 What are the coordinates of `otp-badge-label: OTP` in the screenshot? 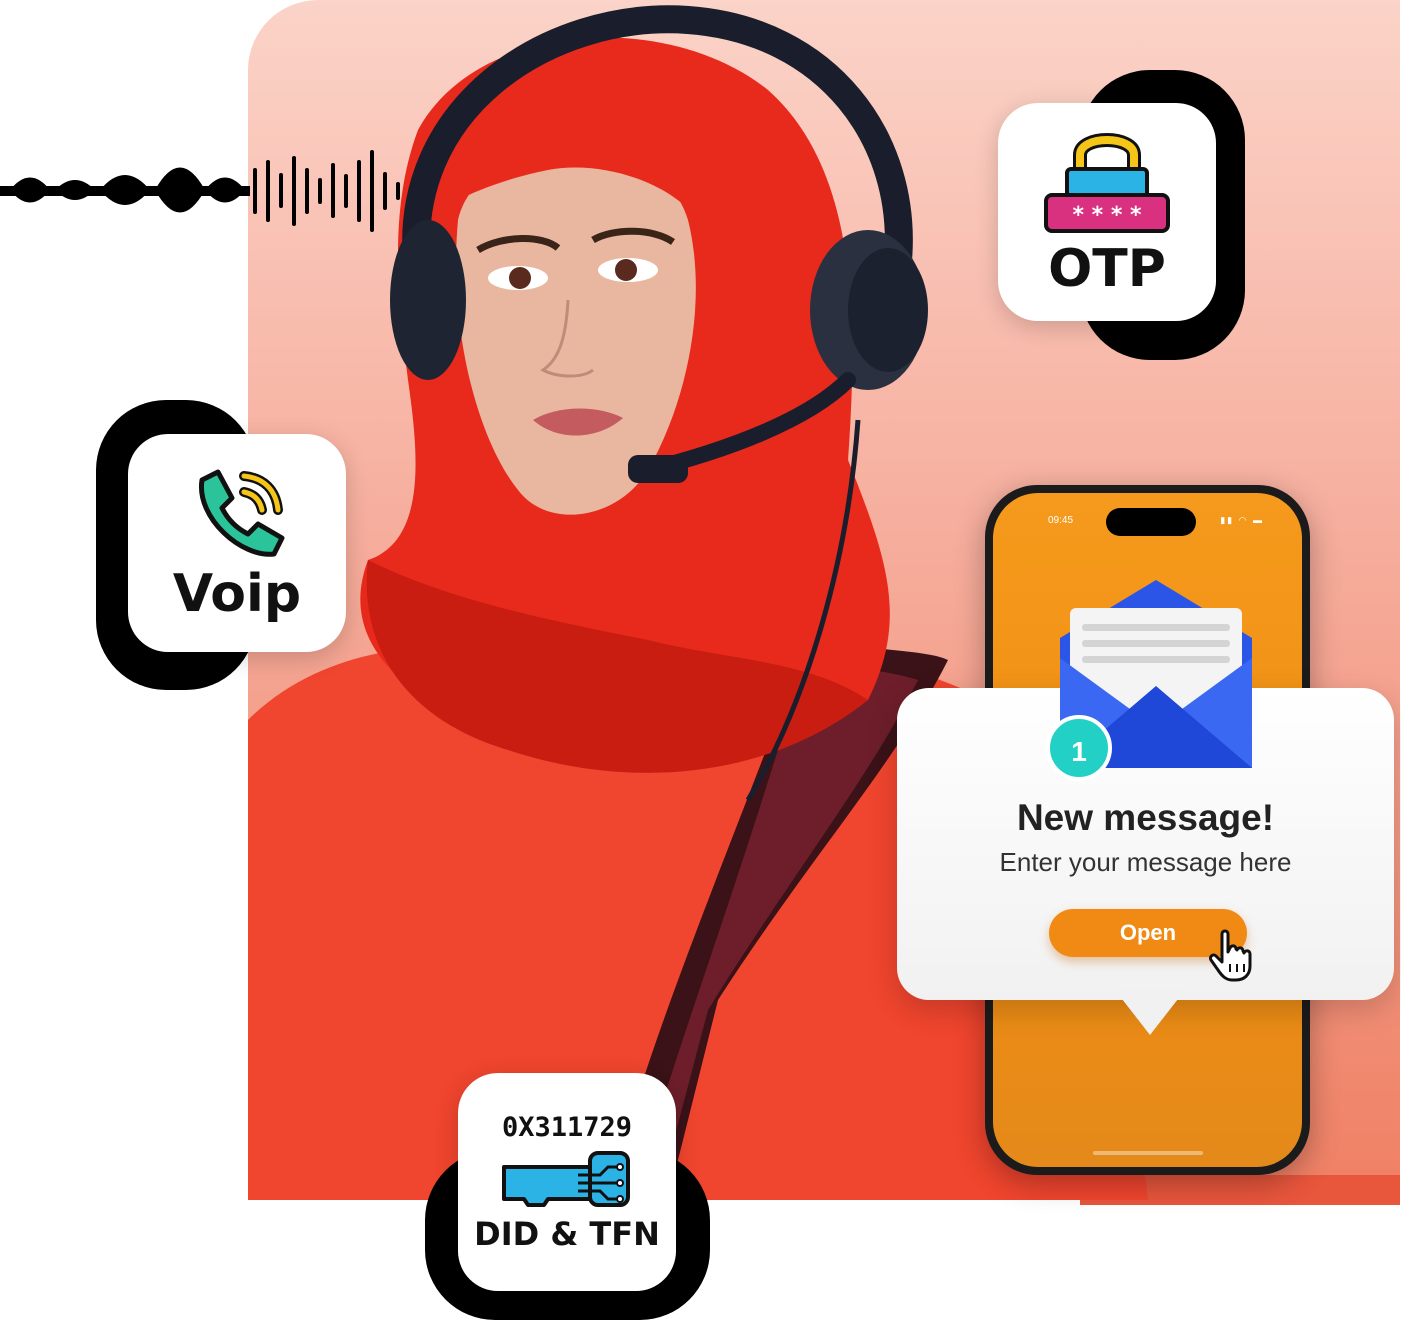 It's located at (1107, 269).